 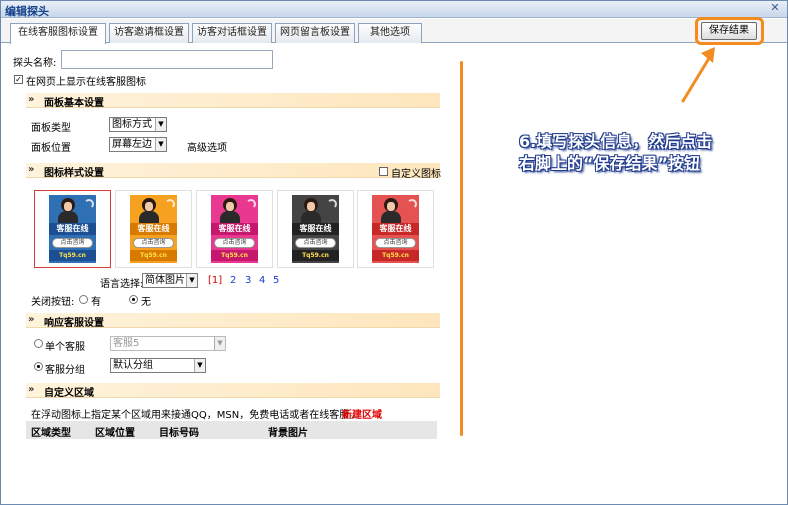 I want to click on section-panel-basic: » 面板基本设置, so click(x=233, y=101).